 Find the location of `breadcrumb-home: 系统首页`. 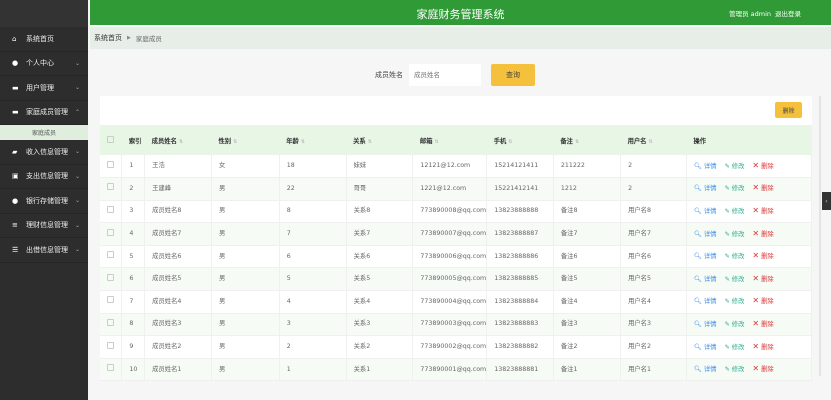

breadcrumb-home: 系统首页 is located at coordinates (108, 38).